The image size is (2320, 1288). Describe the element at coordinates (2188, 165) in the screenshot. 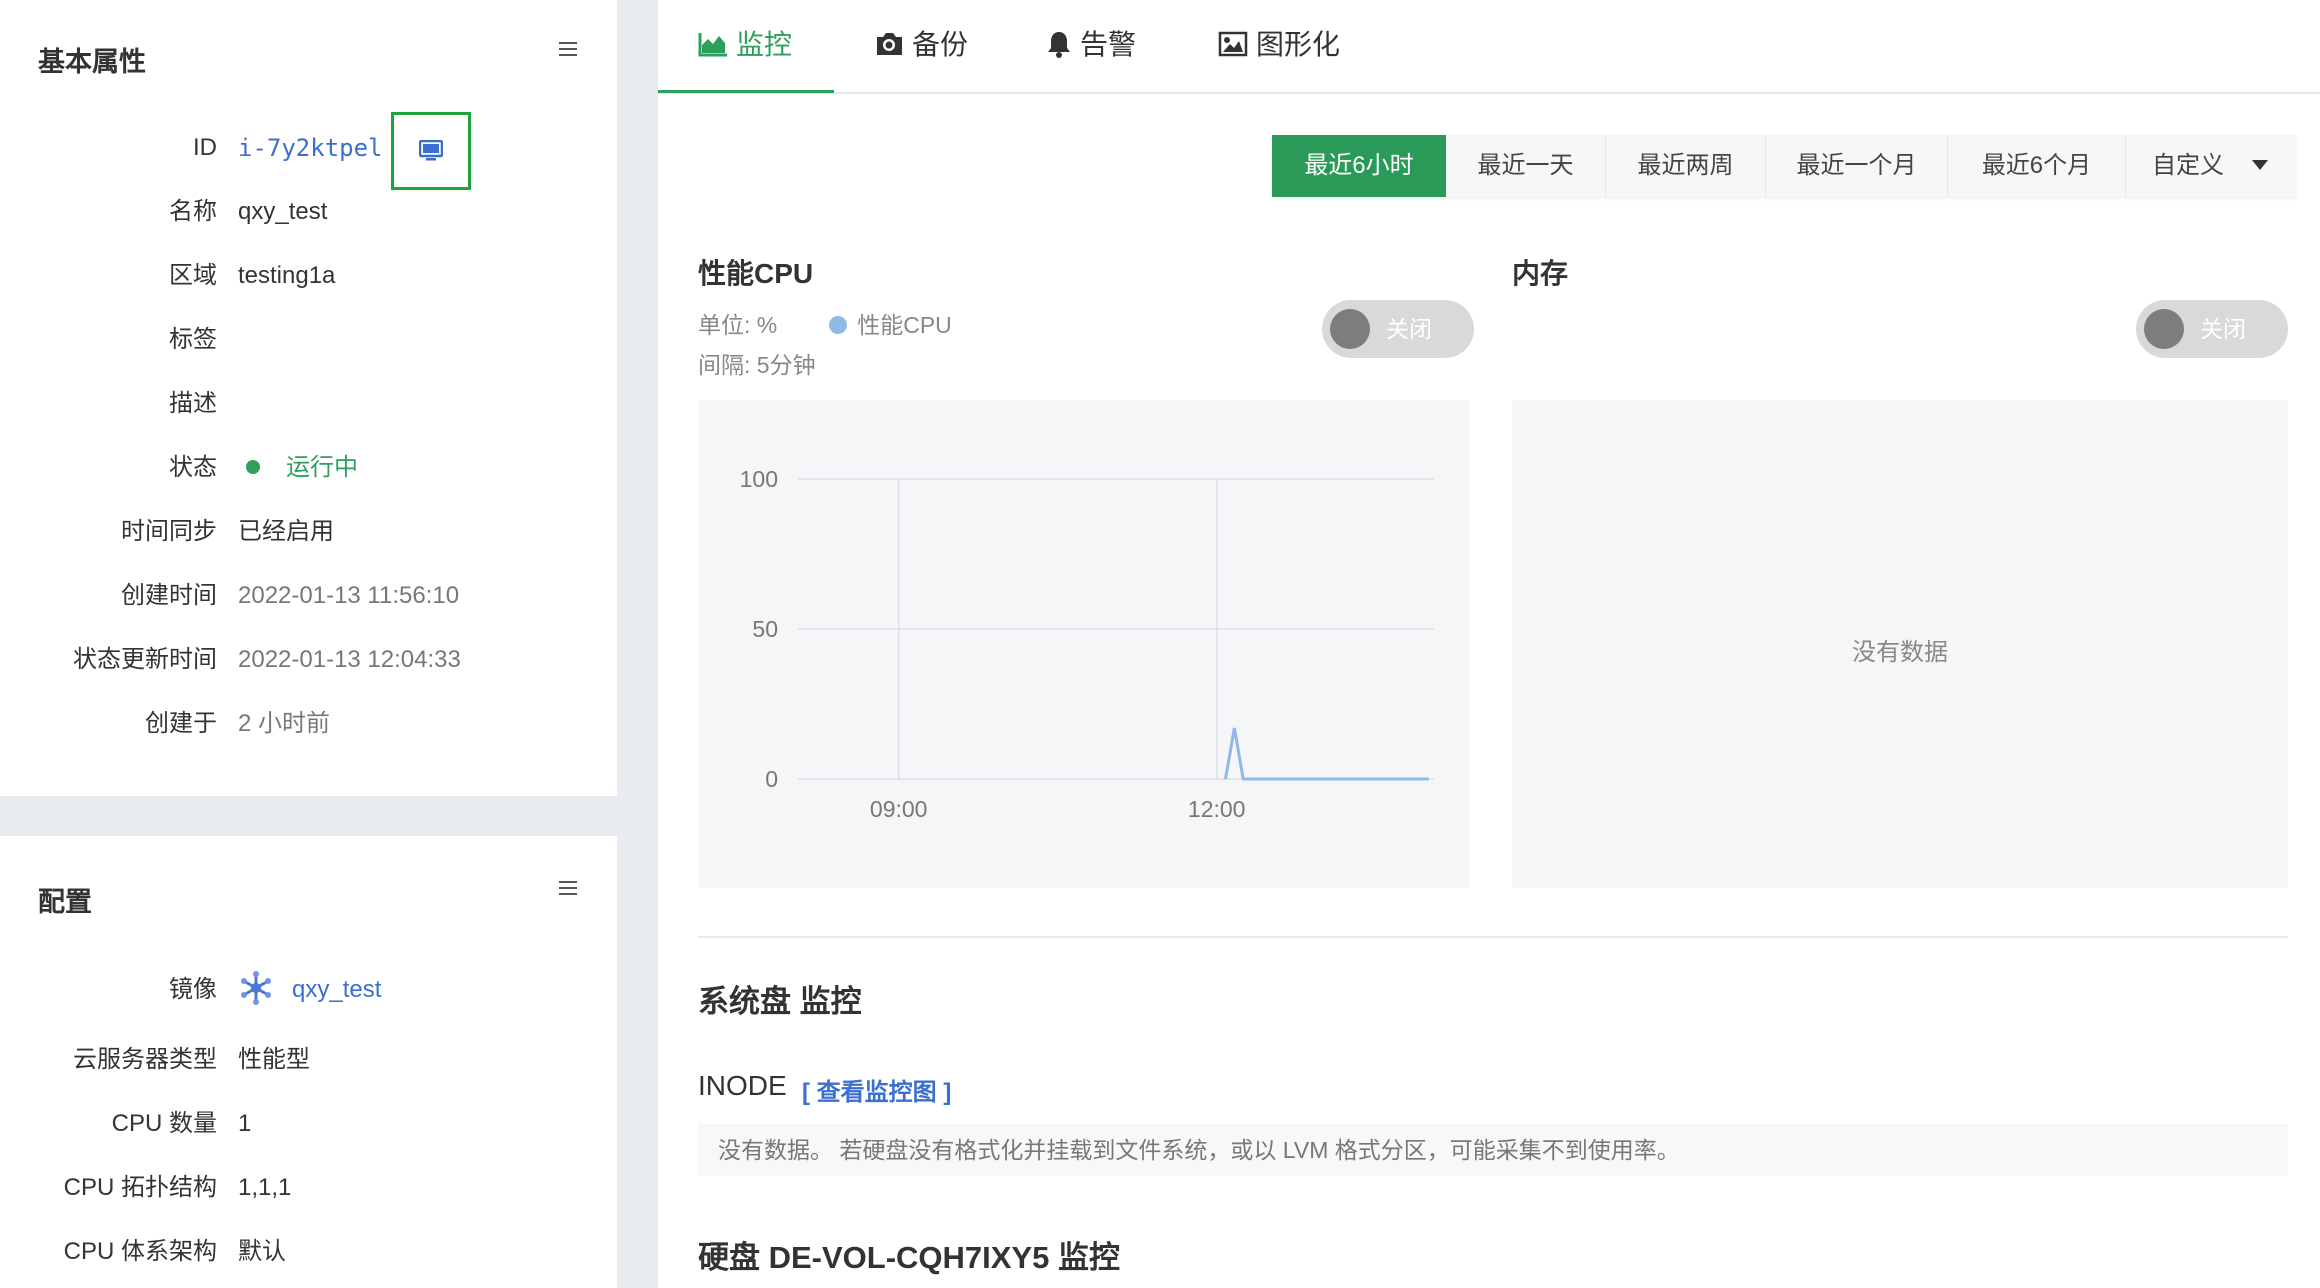

I see `custom-label: 自定义` at that location.